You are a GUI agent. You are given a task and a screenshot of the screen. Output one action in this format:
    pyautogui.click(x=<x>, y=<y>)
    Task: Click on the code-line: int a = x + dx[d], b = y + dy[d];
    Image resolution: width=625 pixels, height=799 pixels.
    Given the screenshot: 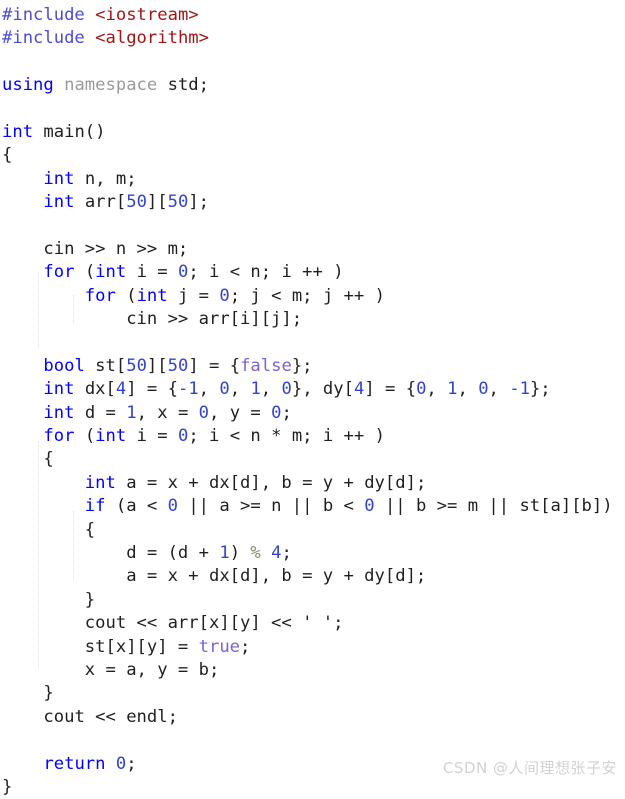 What is the action you would take?
    pyautogui.click(x=313, y=483)
    